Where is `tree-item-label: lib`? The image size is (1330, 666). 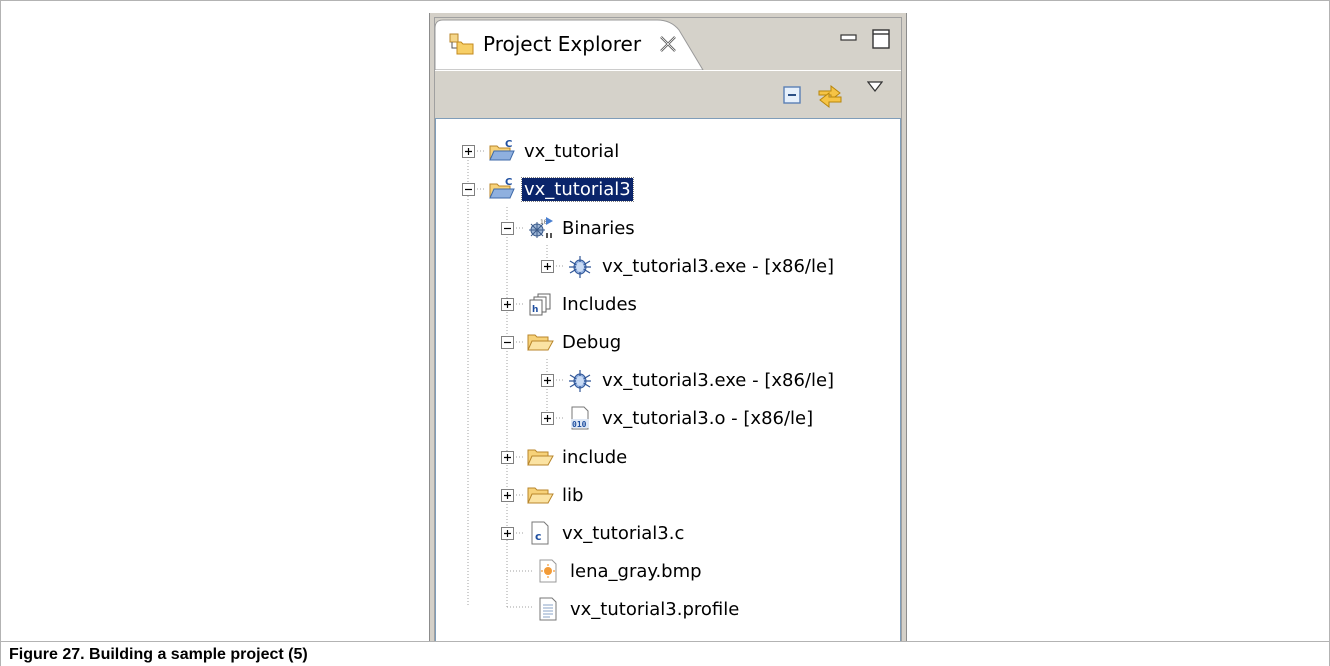
tree-item-label: lib is located at coordinates (573, 495).